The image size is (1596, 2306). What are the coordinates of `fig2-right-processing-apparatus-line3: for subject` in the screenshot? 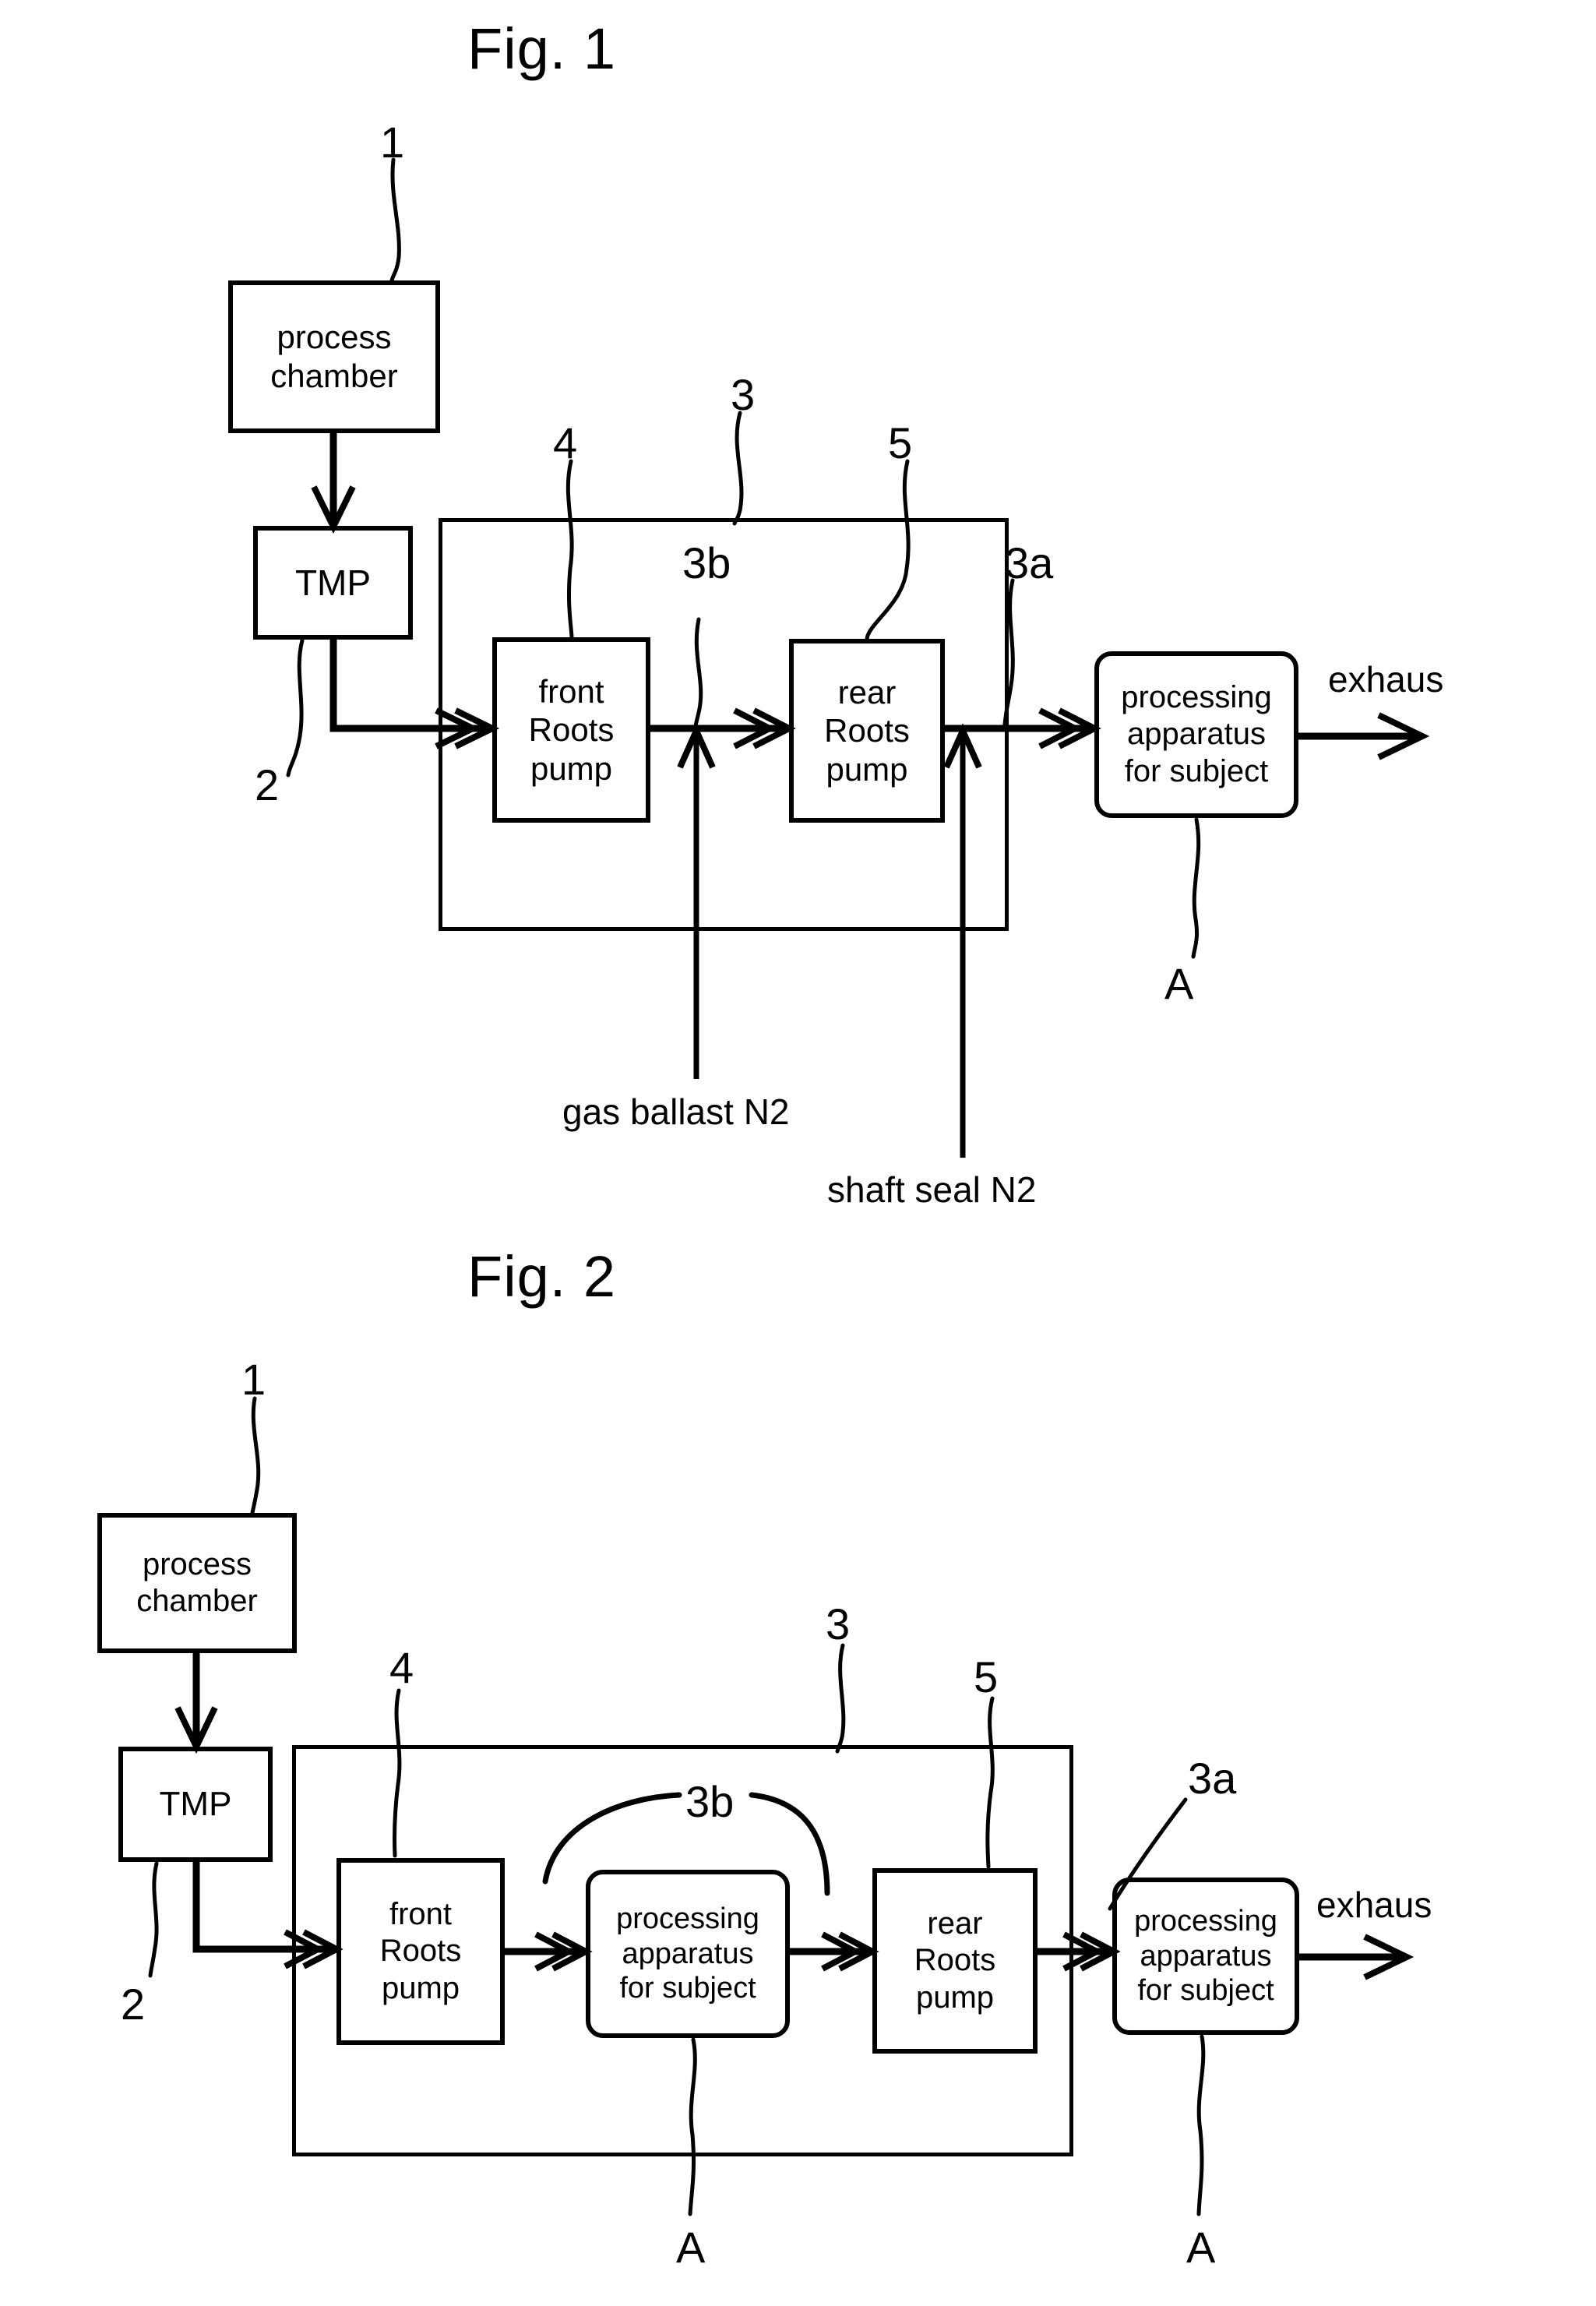 It's located at (1205, 1991).